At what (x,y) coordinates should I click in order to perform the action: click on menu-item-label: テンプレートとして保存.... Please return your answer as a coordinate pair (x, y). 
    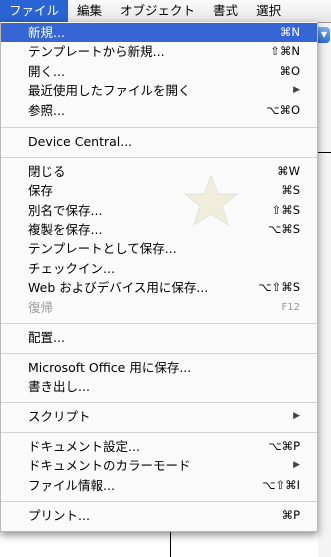
    Looking at the image, I should click on (102, 248).